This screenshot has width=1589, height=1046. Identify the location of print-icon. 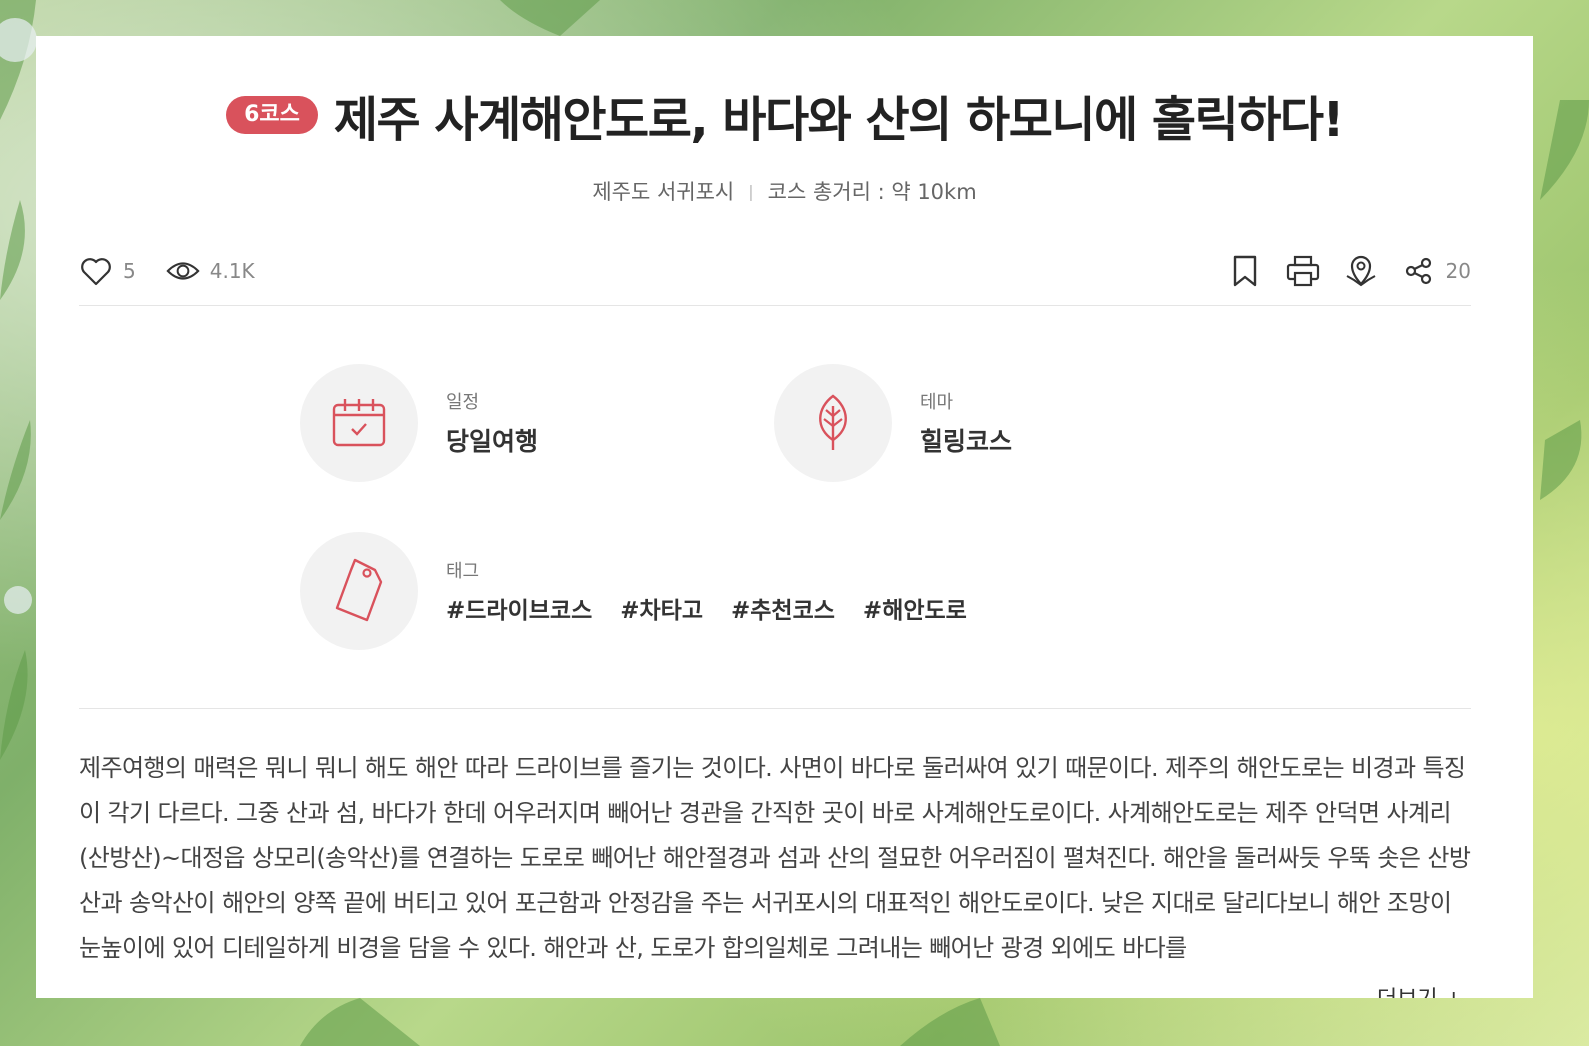
(1303, 271).